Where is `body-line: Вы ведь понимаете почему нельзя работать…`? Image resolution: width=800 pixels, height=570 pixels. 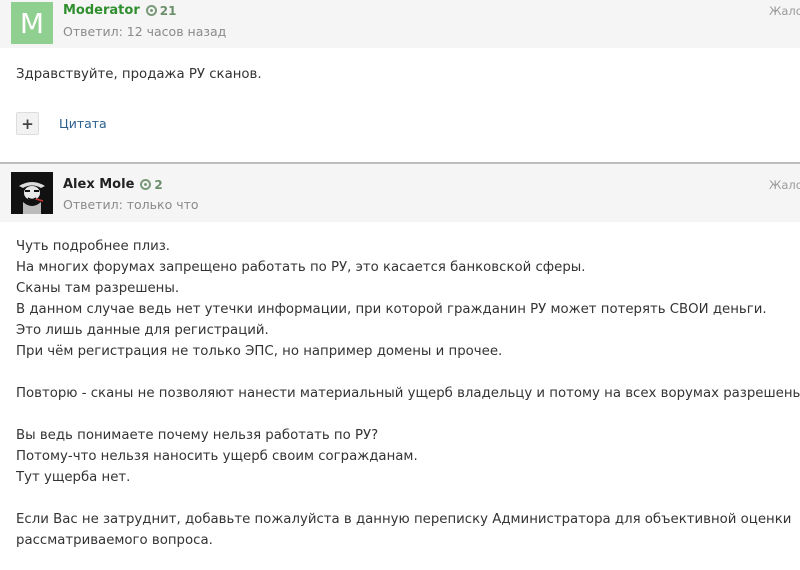 body-line: Вы ведь понимаете почему нельзя работать… is located at coordinates (197, 435).